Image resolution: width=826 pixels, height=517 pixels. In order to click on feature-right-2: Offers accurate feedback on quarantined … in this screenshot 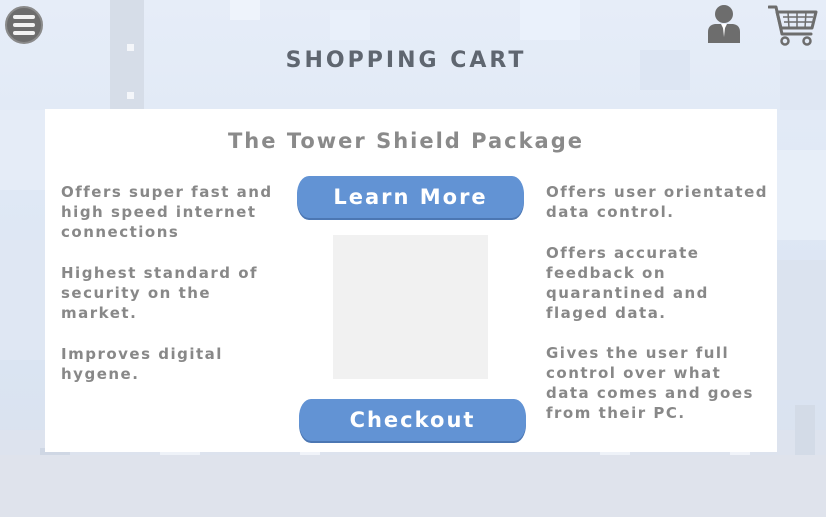, I will do `click(627, 283)`.